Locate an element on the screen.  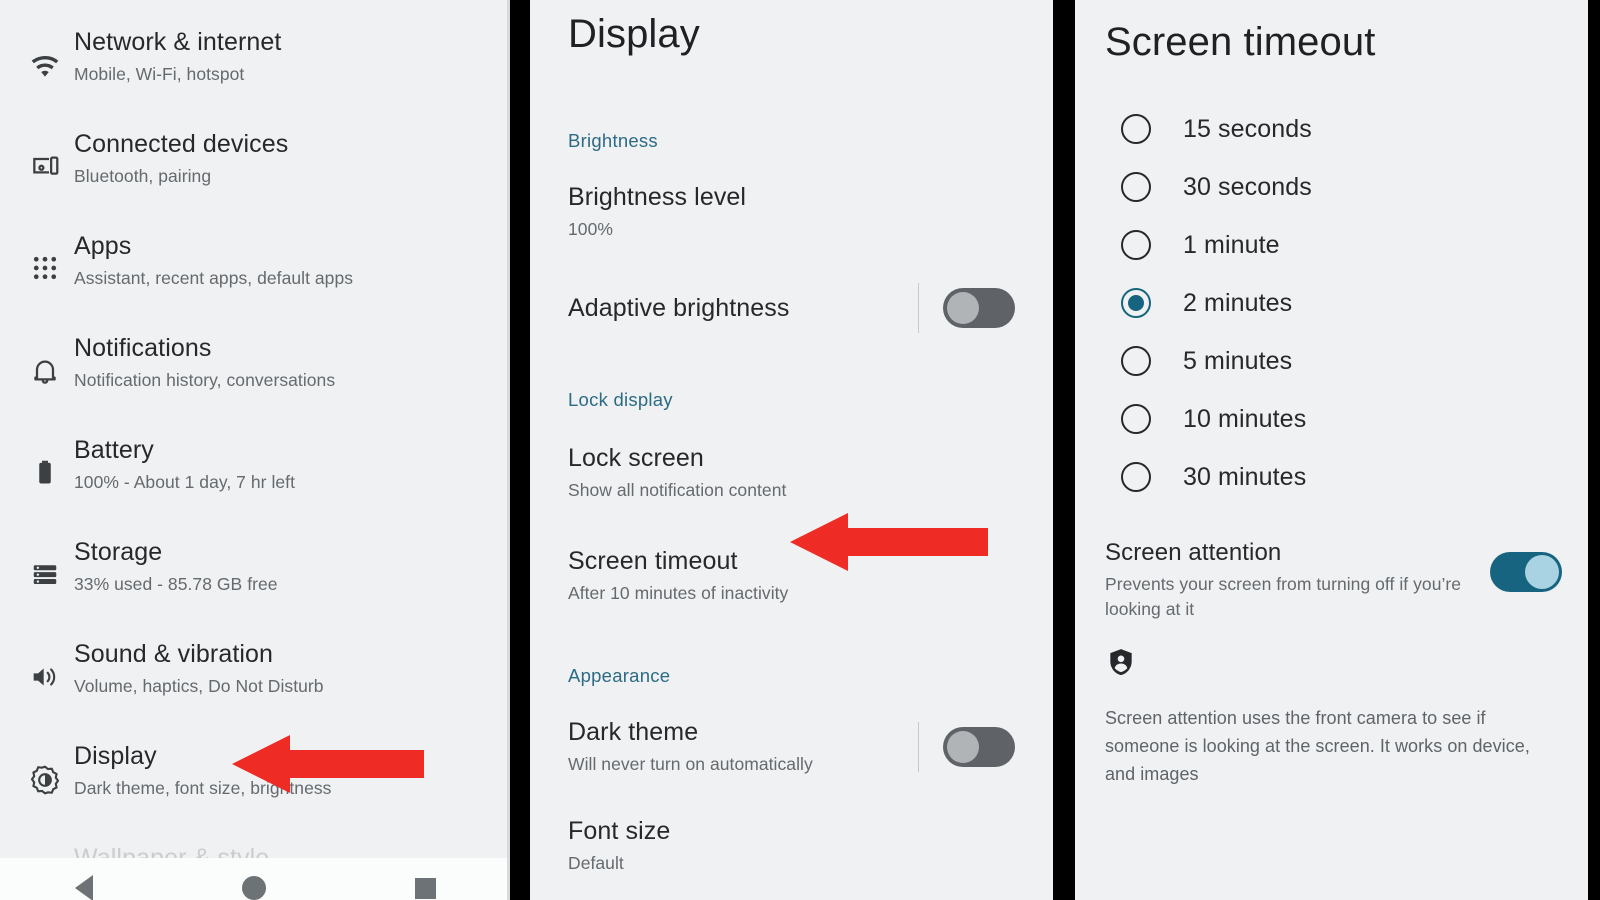
storage-icon is located at coordinates (45, 563).